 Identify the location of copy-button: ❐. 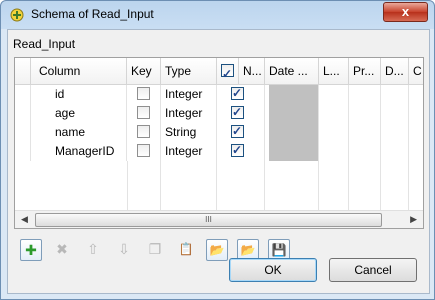
(155, 250).